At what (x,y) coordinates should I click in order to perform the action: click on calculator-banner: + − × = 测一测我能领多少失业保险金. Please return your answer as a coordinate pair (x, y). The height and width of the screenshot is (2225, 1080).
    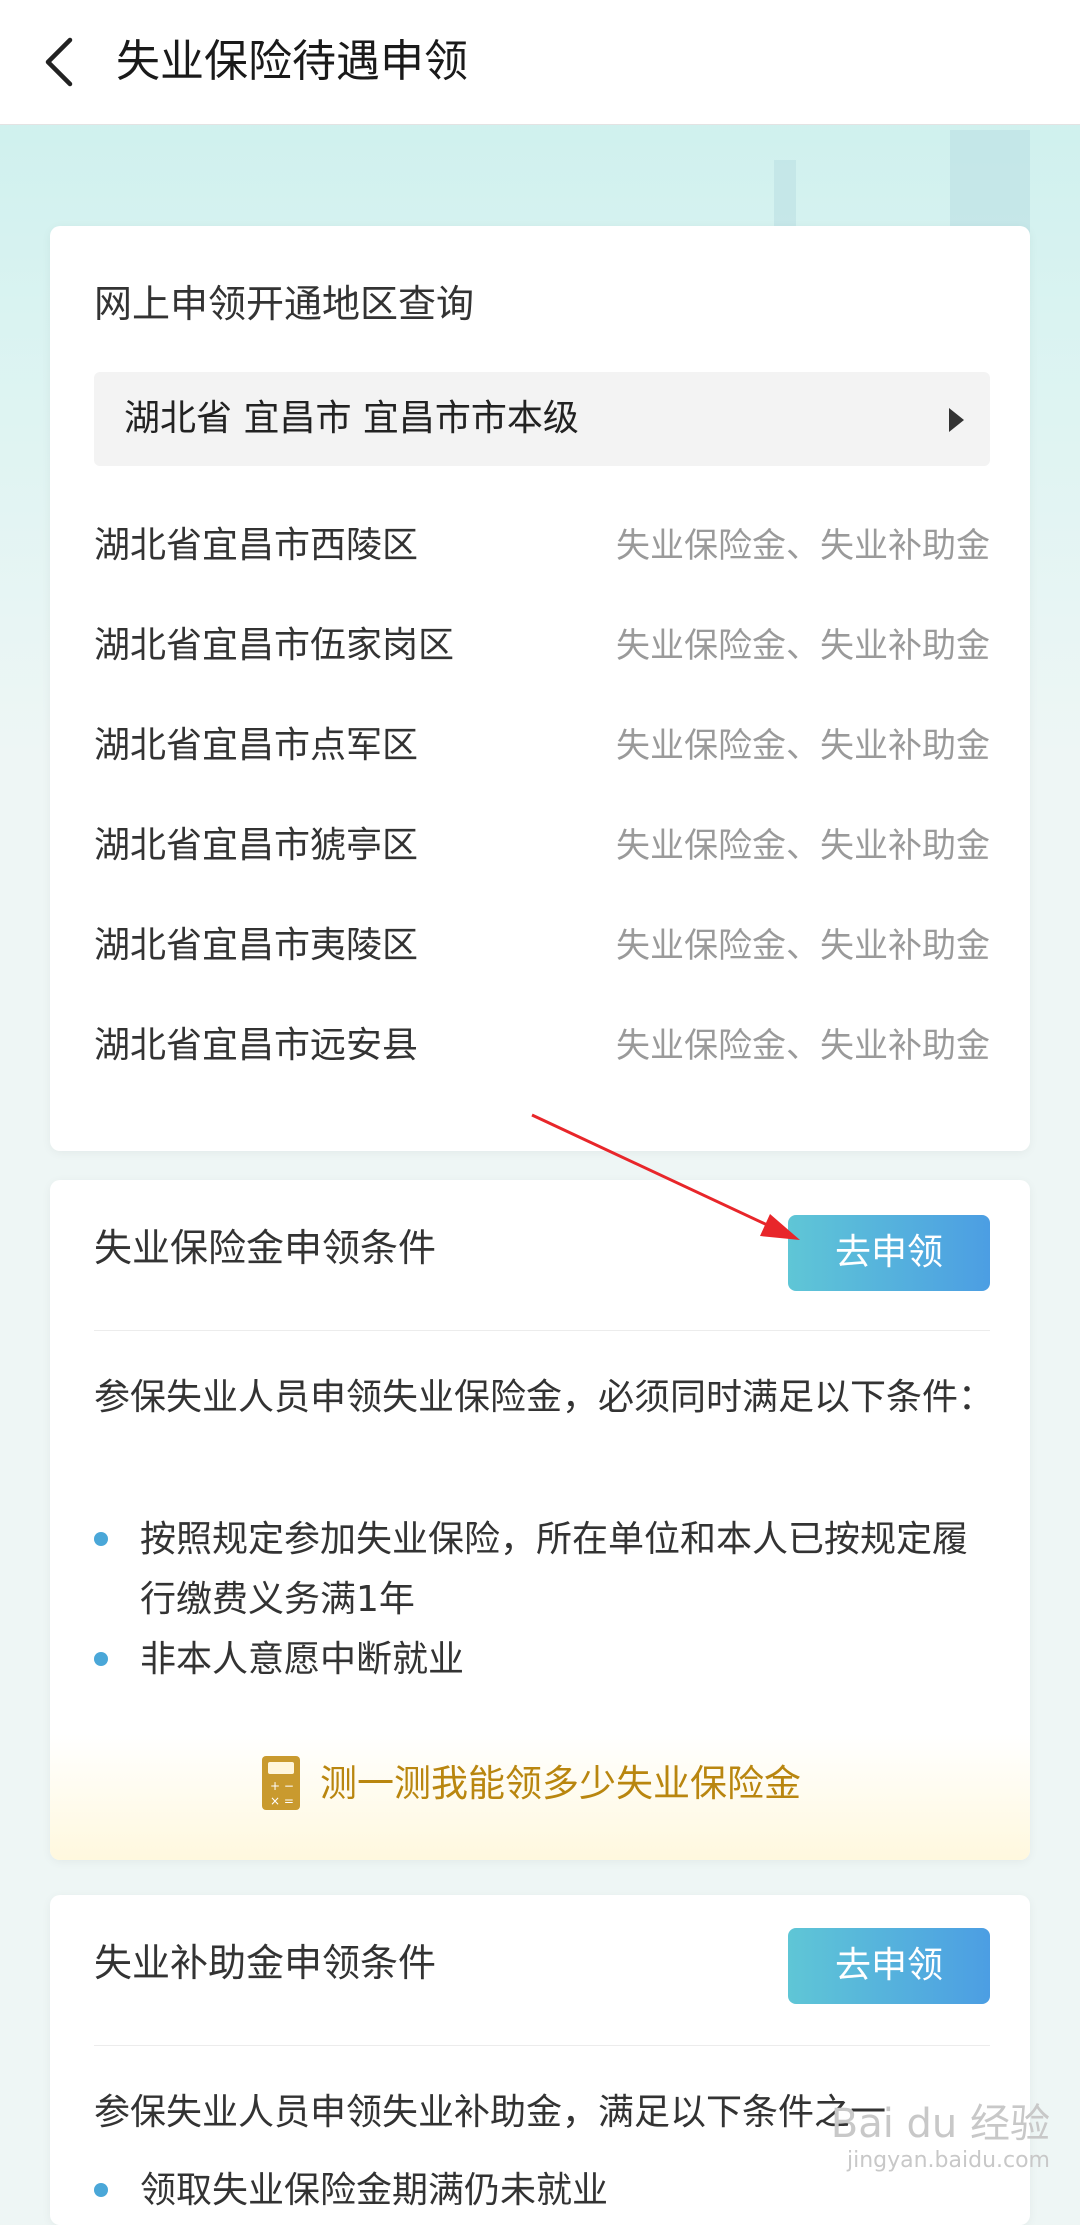
    Looking at the image, I should click on (540, 1797).